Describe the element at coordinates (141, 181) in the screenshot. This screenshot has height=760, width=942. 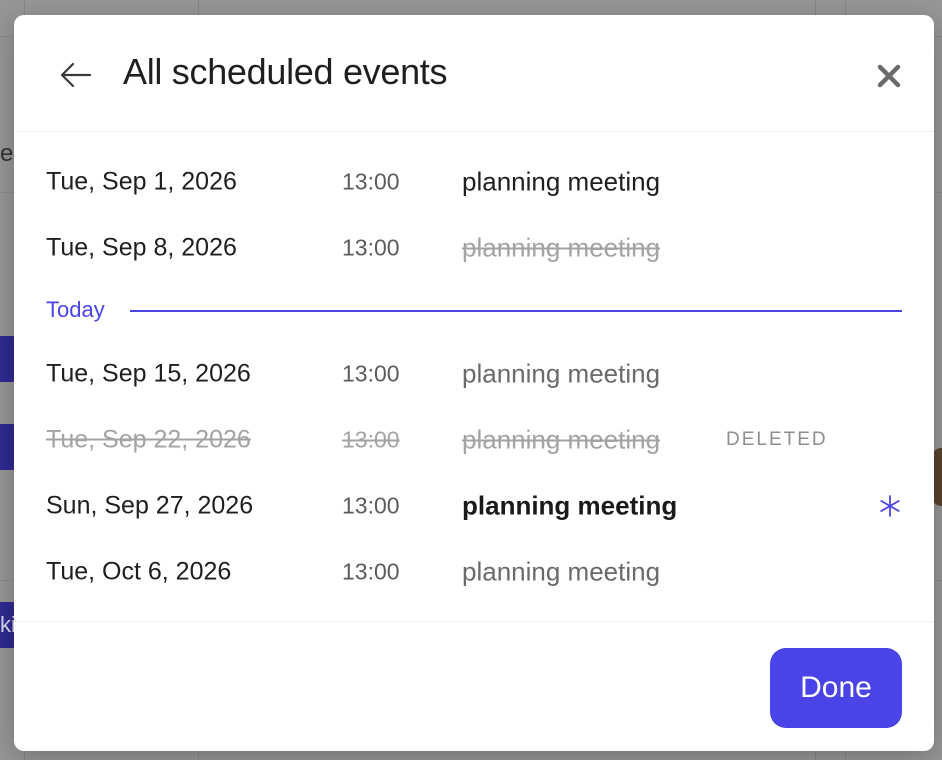
I see `event-date: Tue, Sep 1, 2026` at that location.